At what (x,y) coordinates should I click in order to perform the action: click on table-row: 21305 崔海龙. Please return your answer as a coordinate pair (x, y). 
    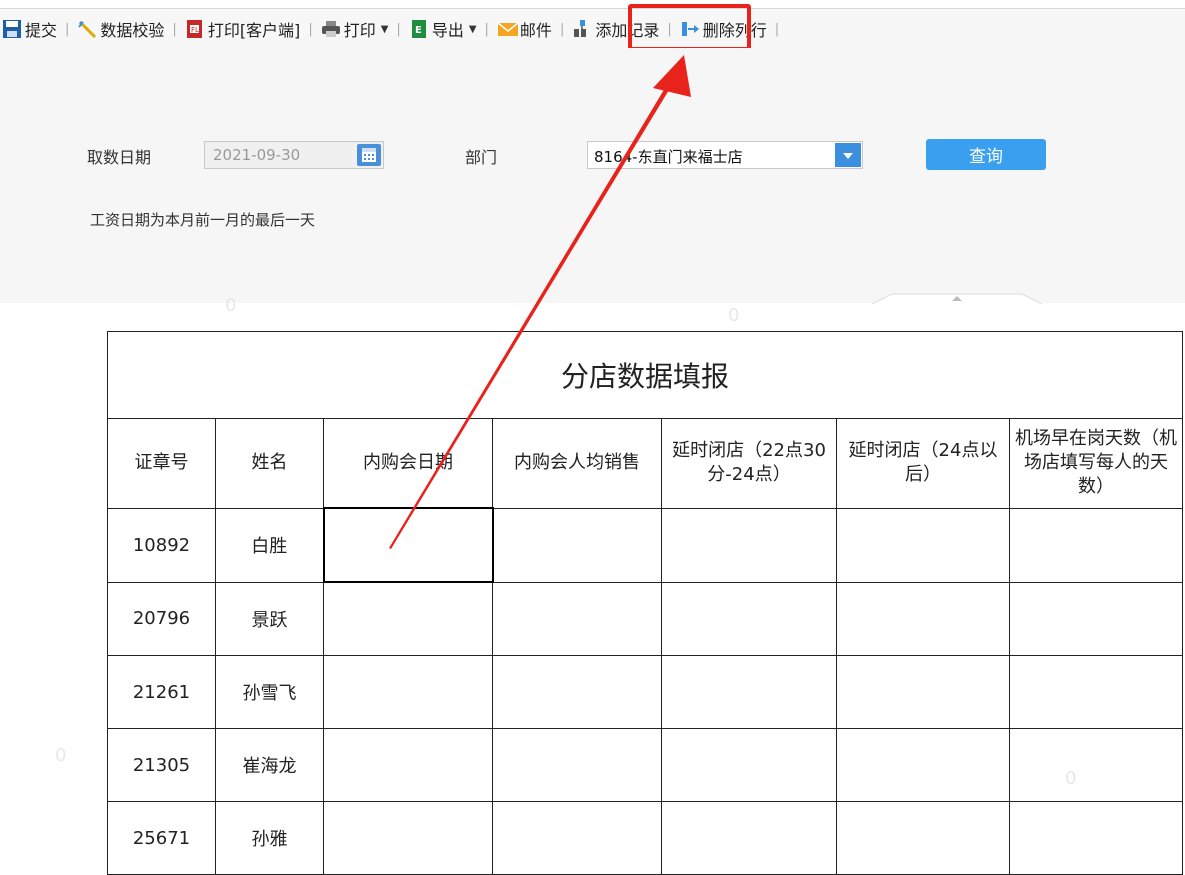
    Looking at the image, I should click on (645, 765).